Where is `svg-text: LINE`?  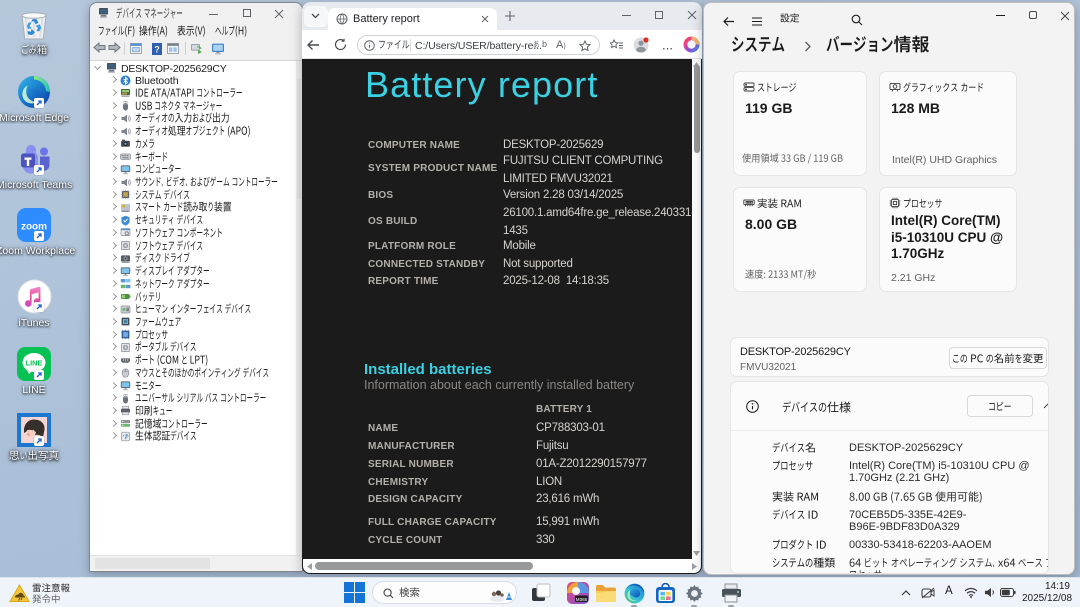 svg-text: LINE is located at coordinates (34, 363).